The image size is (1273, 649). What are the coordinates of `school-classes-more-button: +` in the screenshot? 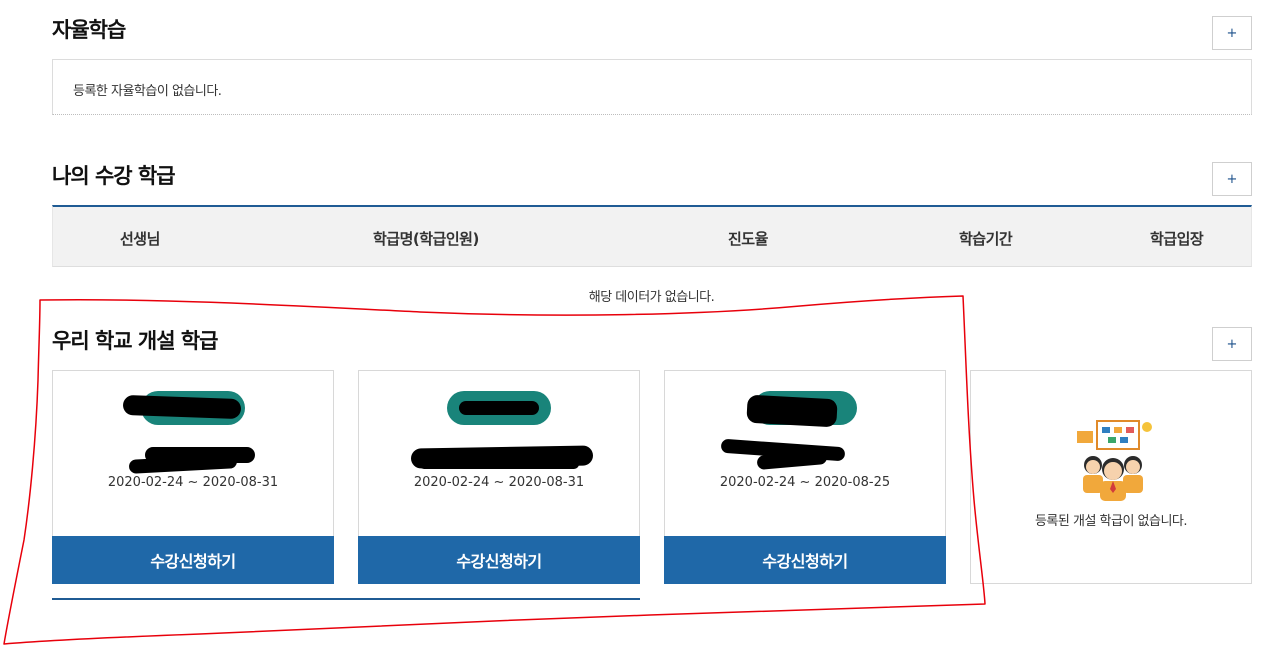 It's located at (1232, 344).